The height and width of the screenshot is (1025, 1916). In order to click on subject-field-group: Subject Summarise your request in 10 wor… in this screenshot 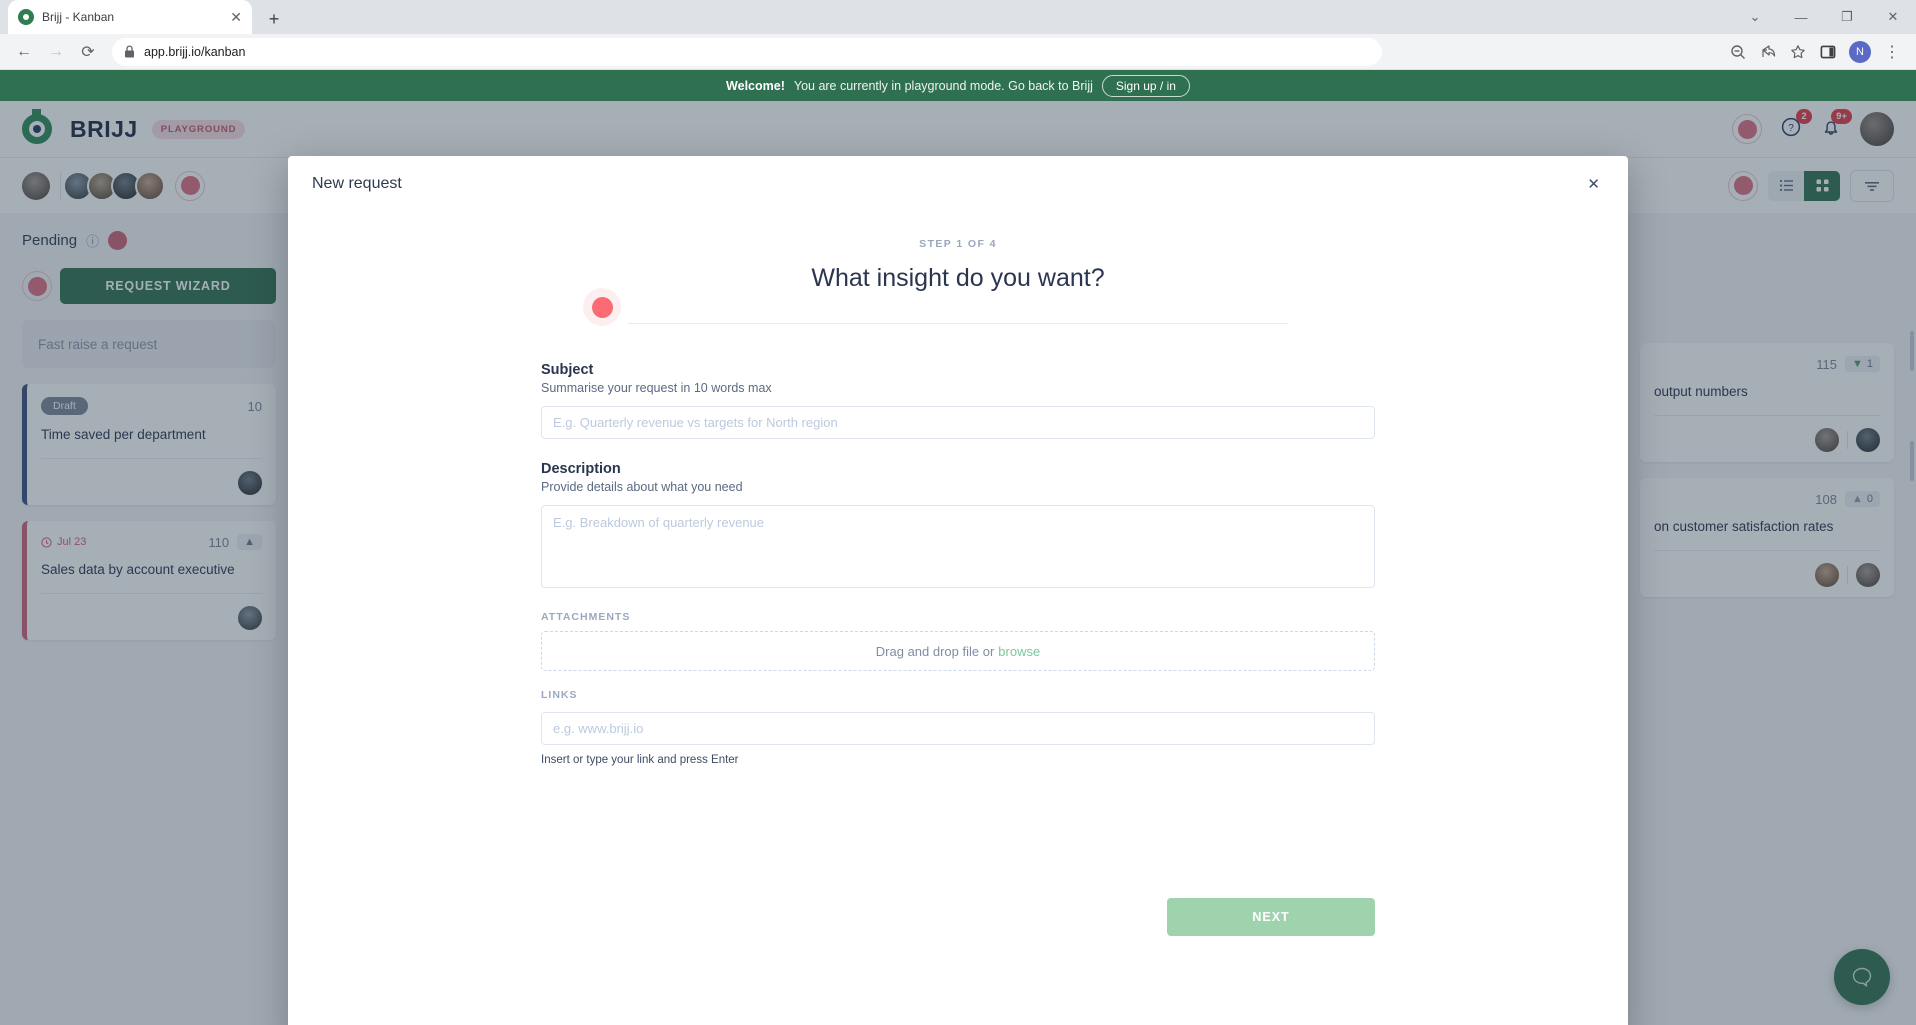, I will do `click(958, 400)`.